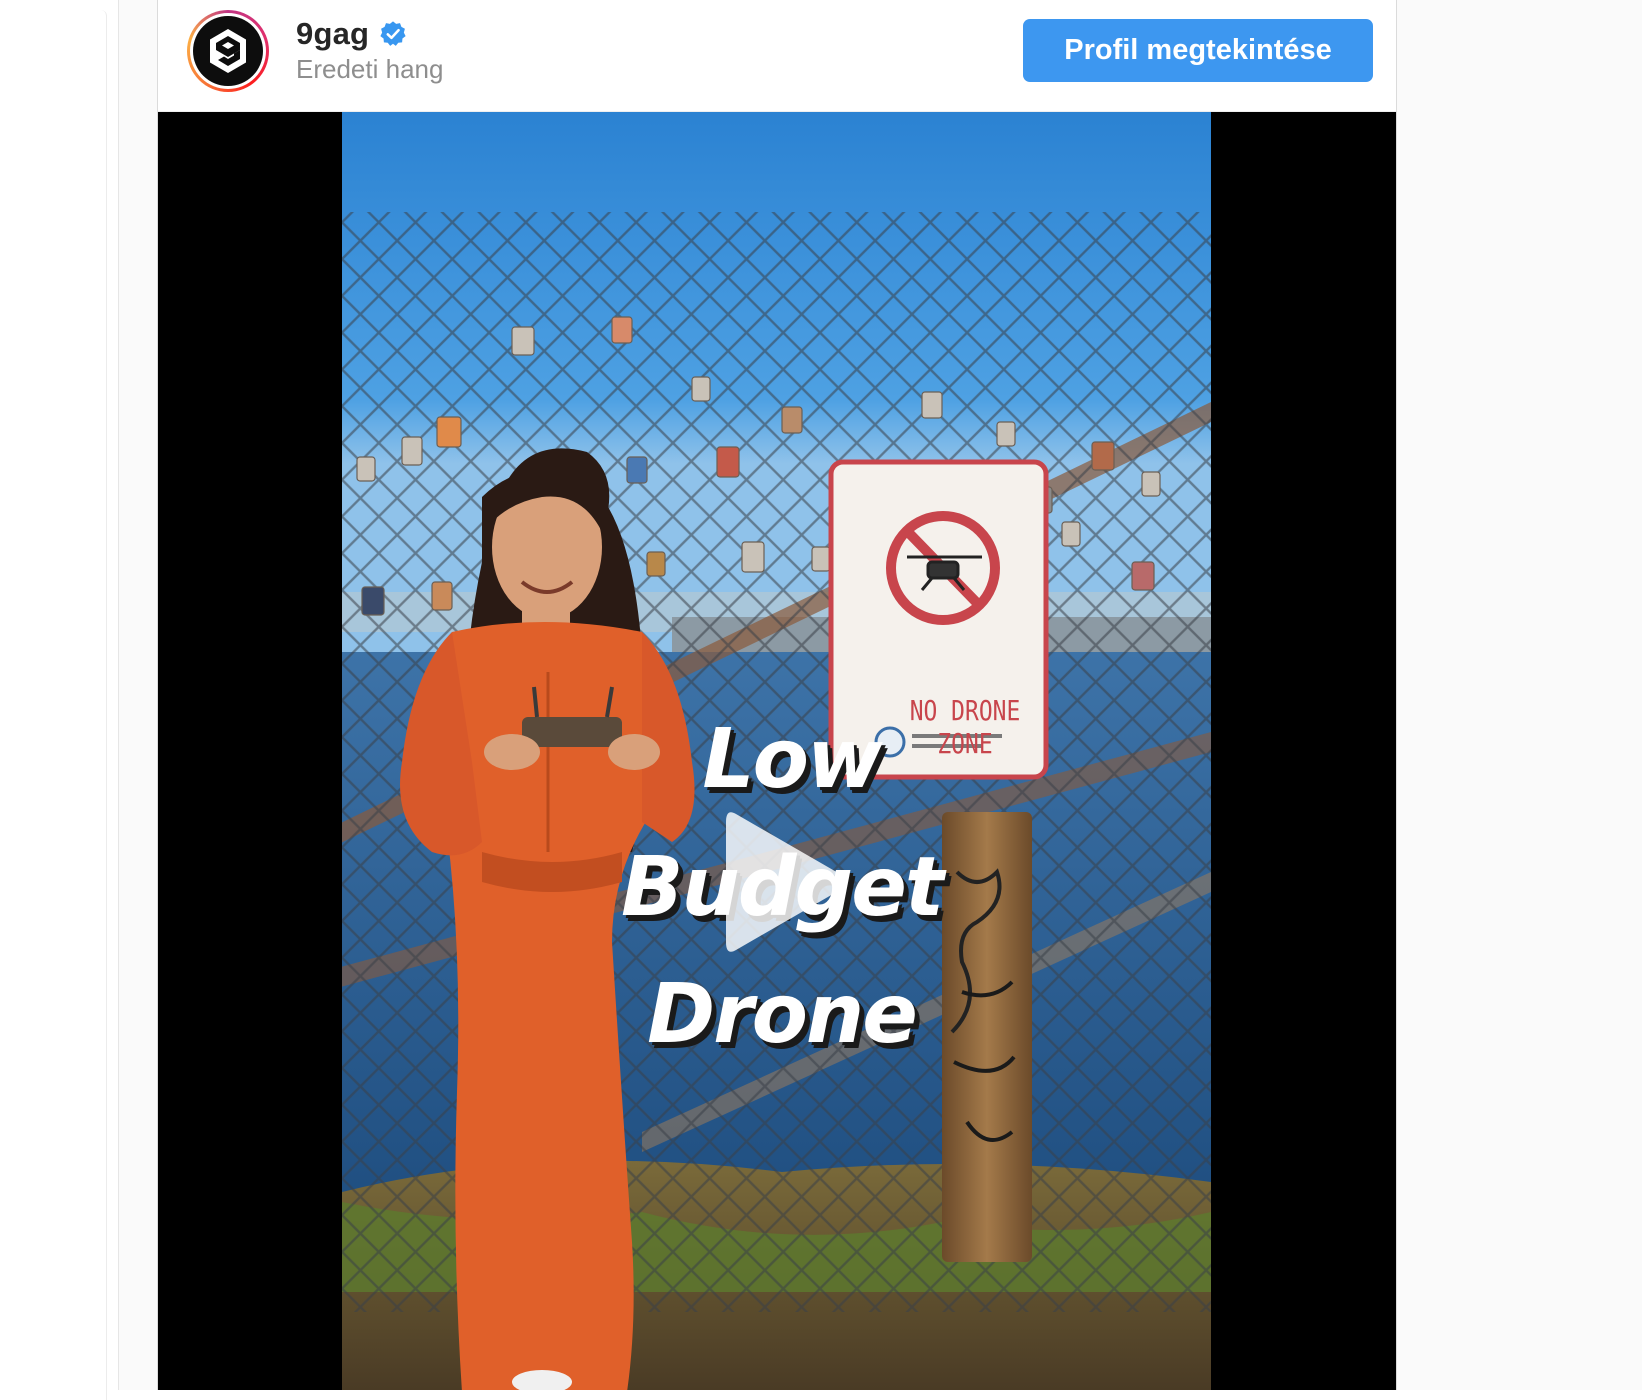  I want to click on 9gag-logo-icon, so click(228, 51).